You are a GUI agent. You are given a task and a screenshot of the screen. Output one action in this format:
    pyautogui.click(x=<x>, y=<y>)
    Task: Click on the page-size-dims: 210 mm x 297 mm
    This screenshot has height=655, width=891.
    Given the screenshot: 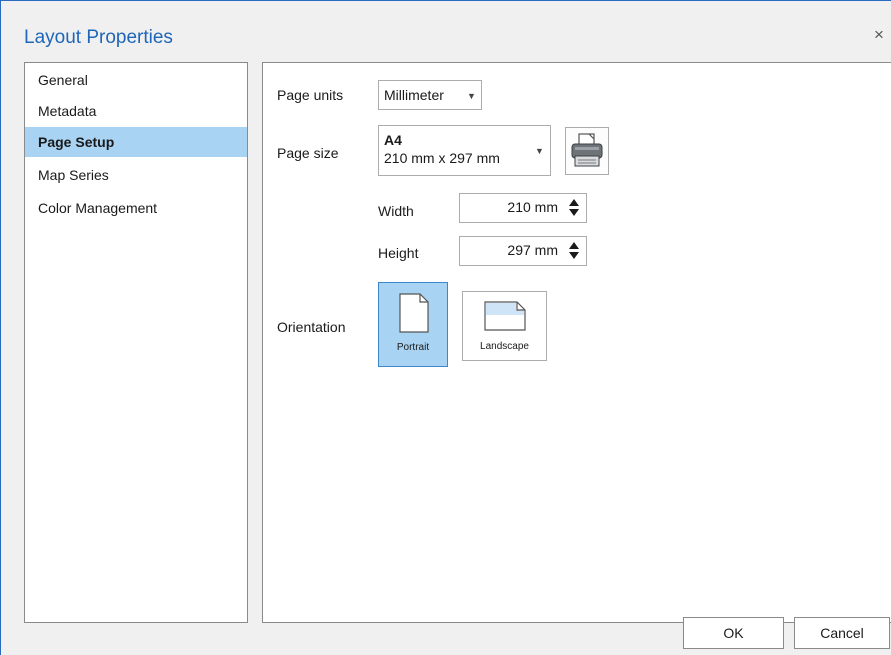 What is the action you would take?
    pyautogui.click(x=442, y=158)
    